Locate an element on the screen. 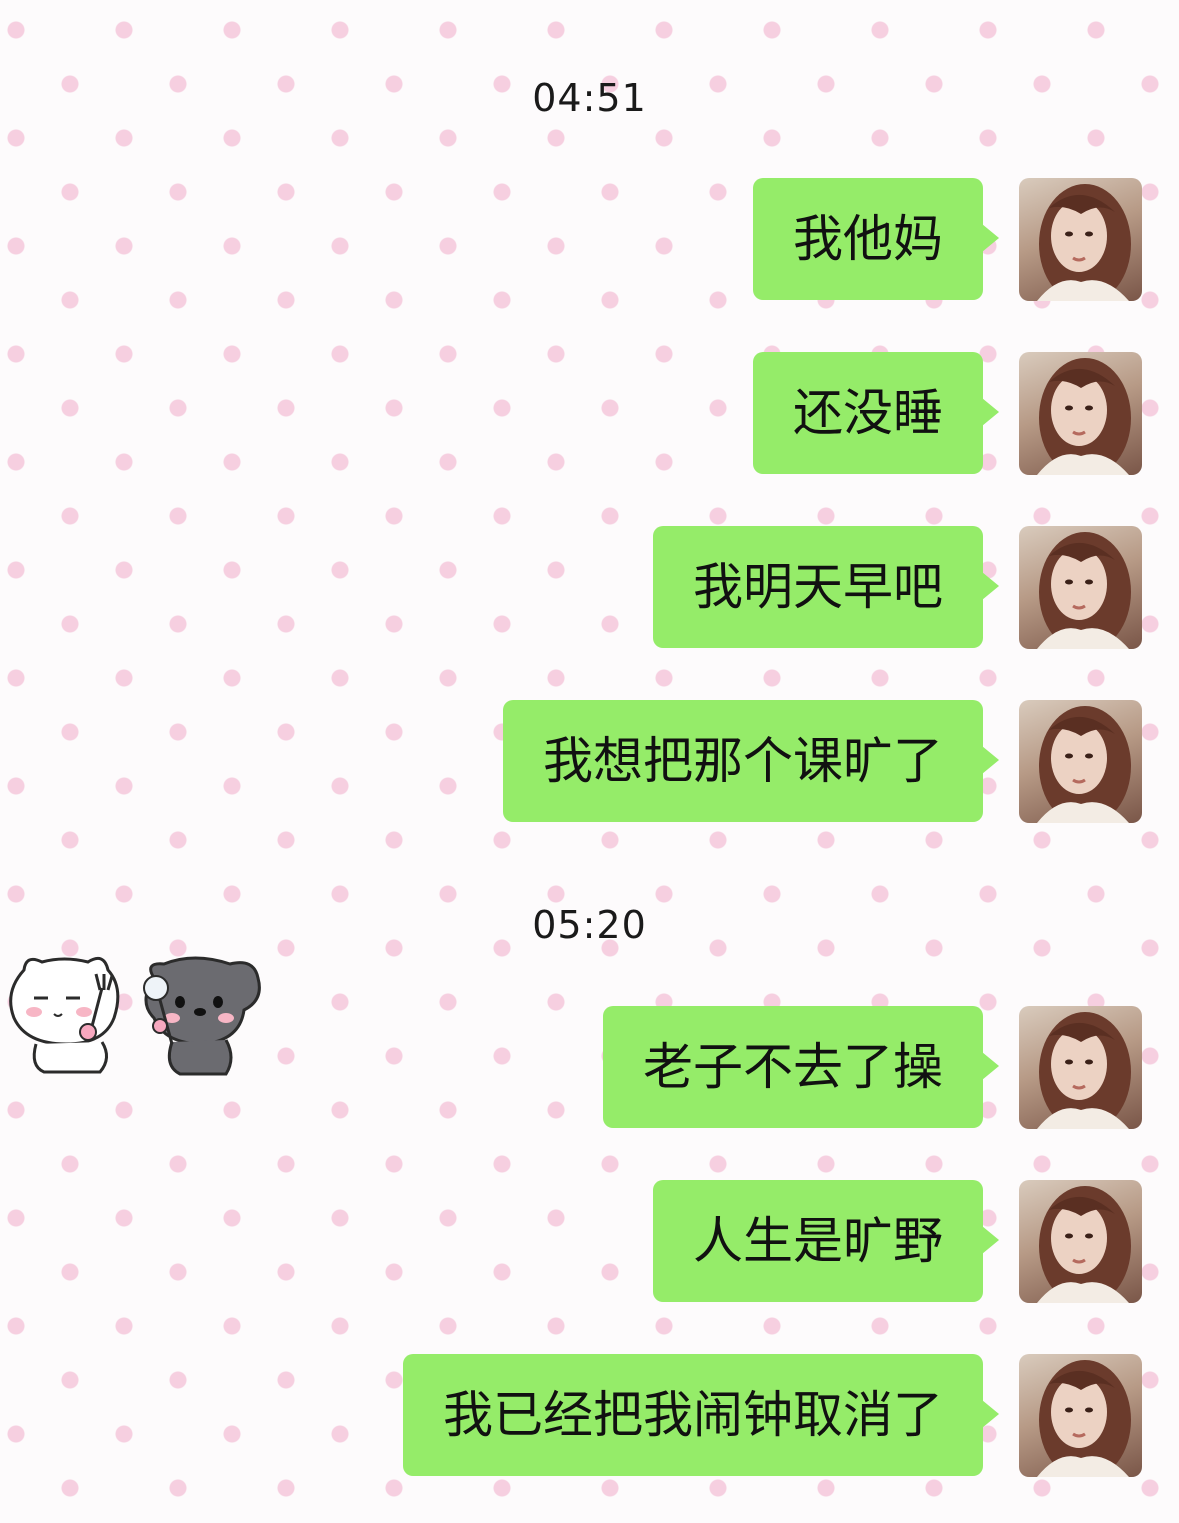 The width and height of the screenshot is (1179, 1523). message-bubble: 人生是旷野 is located at coordinates (826, 1241).